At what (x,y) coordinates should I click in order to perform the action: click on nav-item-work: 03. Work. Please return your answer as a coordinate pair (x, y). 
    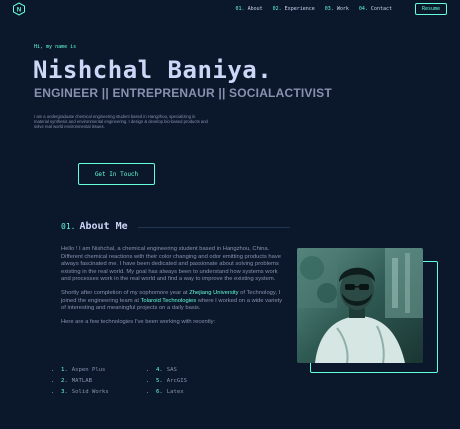
    Looking at the image, I should click on (337, 9).